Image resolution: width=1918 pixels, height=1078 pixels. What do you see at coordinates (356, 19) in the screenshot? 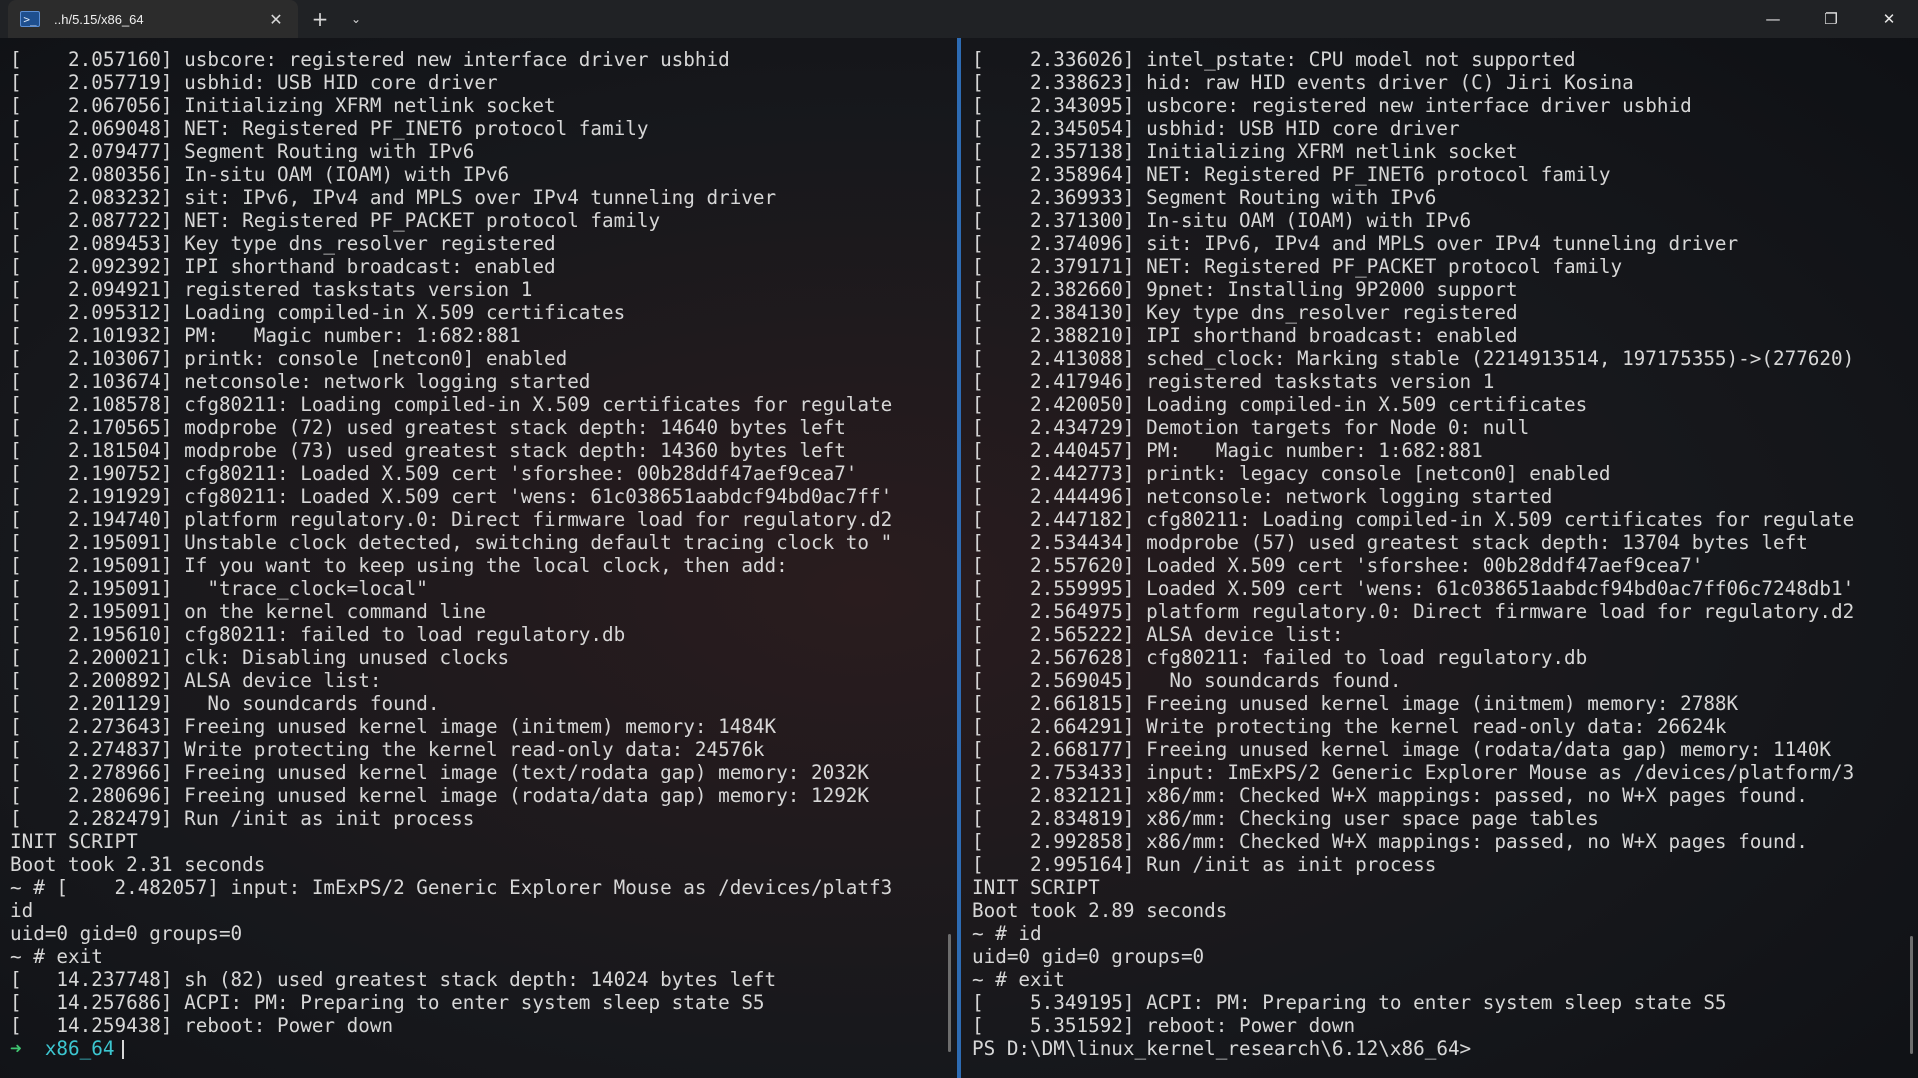
I see `chevron-down-icon: ⌄` at bounding box center [356, 19].